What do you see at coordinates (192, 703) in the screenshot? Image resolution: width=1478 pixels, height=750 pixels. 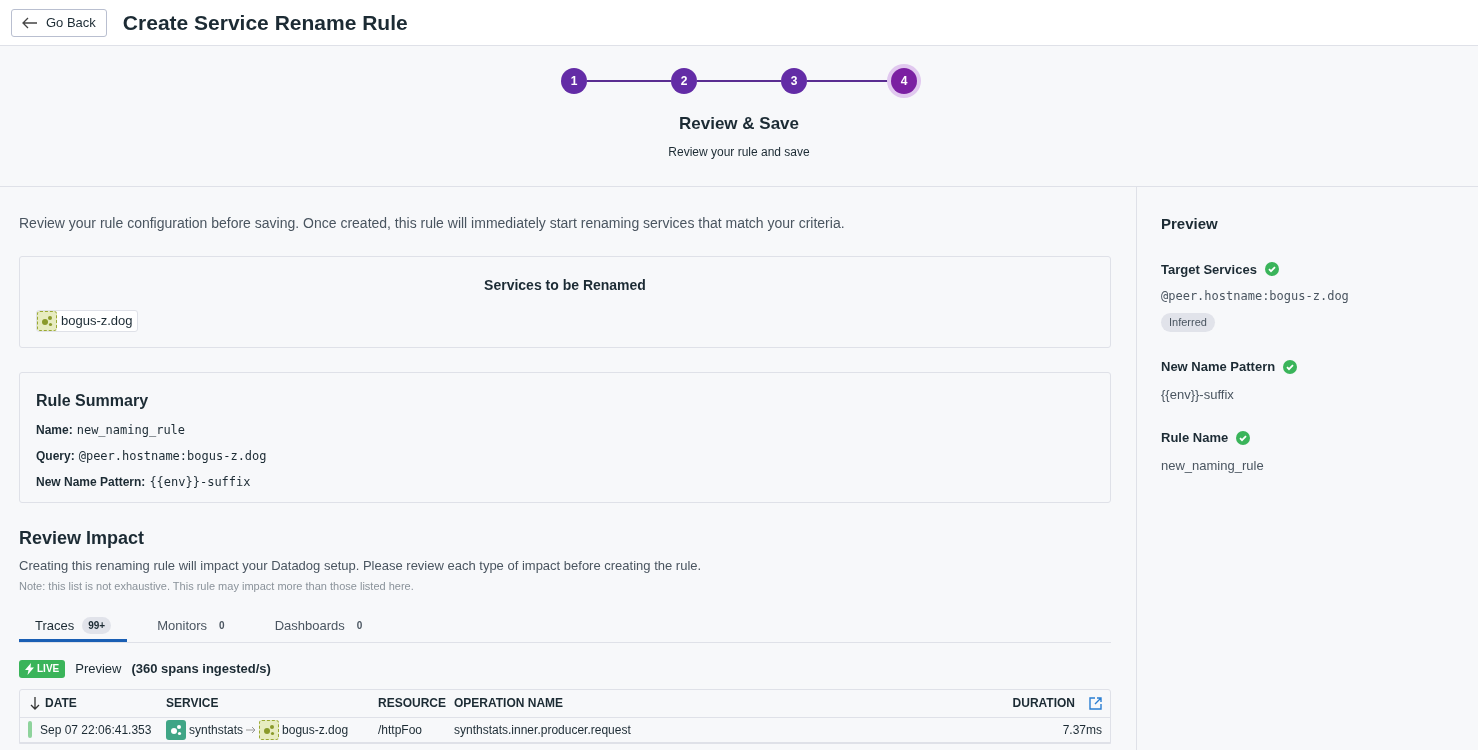 I see `column-header: SERVICE` at bounding box center [192, 703].